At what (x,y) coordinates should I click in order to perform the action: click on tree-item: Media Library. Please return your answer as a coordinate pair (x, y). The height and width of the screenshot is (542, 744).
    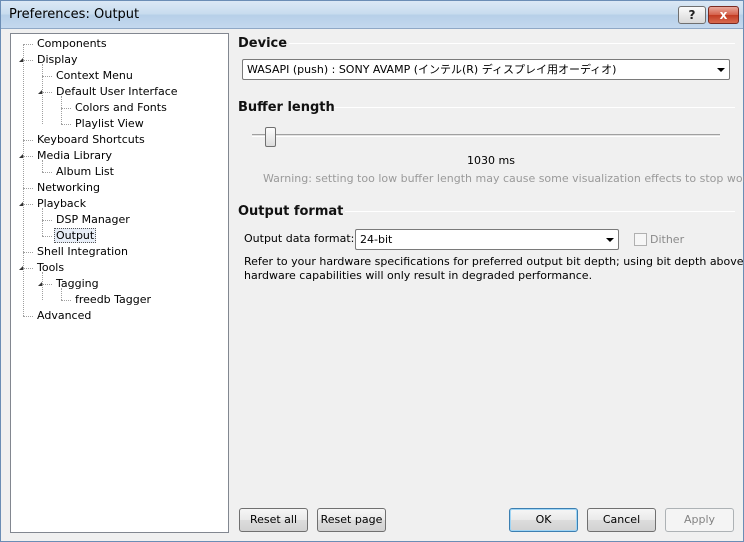
    Looking at the image, I should click on (74, 156).